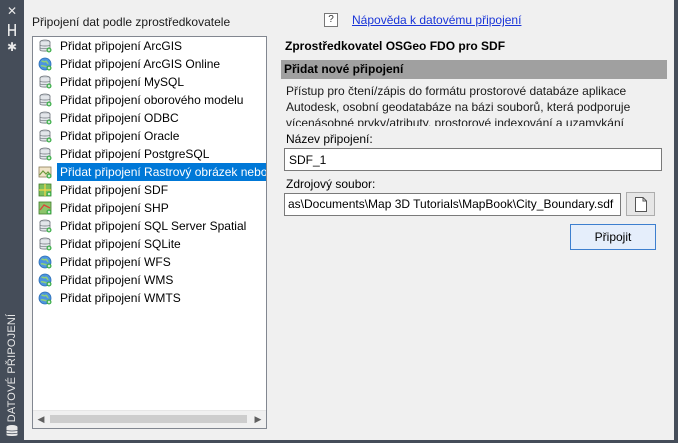 The width and height of the screenshot is (678, 443). What do you see at coordinates (613, 237) in the screenshot?
I see `connect-button: Připojit` at bounding box center [613, 237].